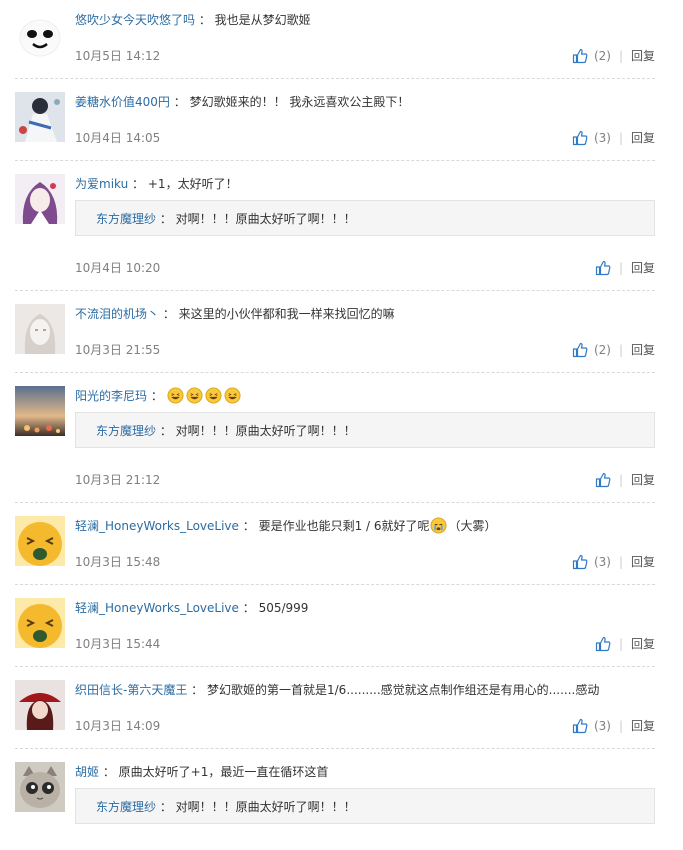 The width and height of the screenshot is (683, 850). I want to click on sketch-girl-avatar-icon, so click(40, 329).